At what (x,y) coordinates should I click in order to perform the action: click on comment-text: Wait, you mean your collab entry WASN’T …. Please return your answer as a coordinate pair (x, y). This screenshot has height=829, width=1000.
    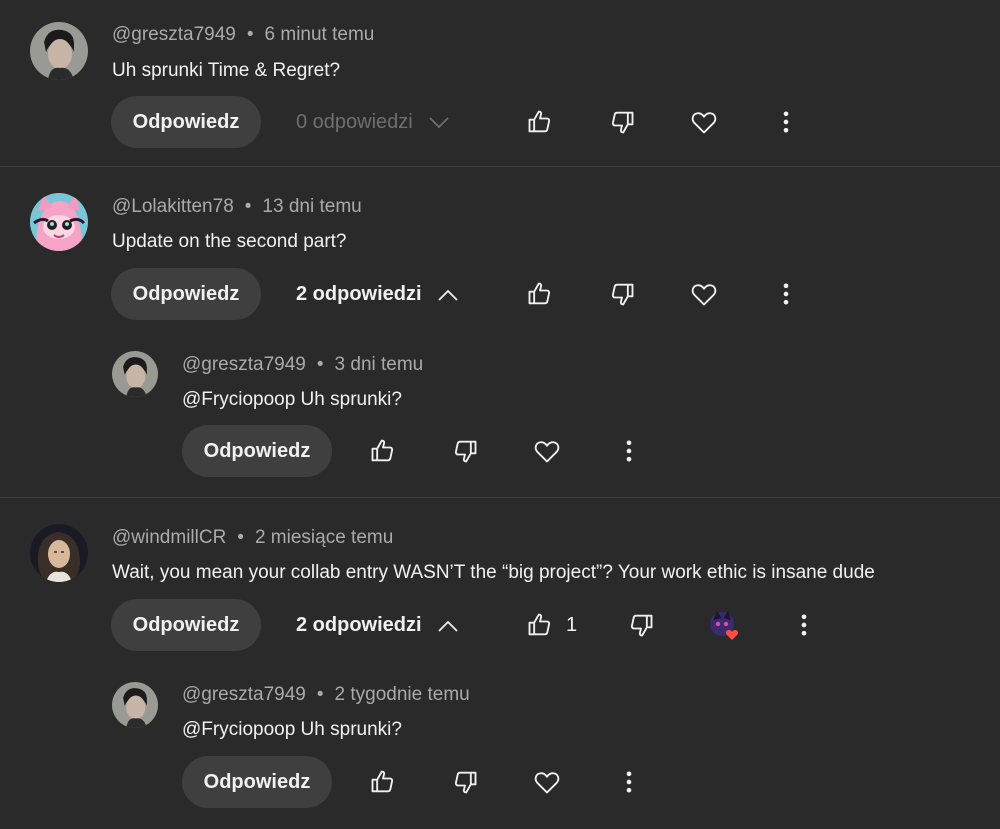
    Looking at the image, I should click on (493, 572).